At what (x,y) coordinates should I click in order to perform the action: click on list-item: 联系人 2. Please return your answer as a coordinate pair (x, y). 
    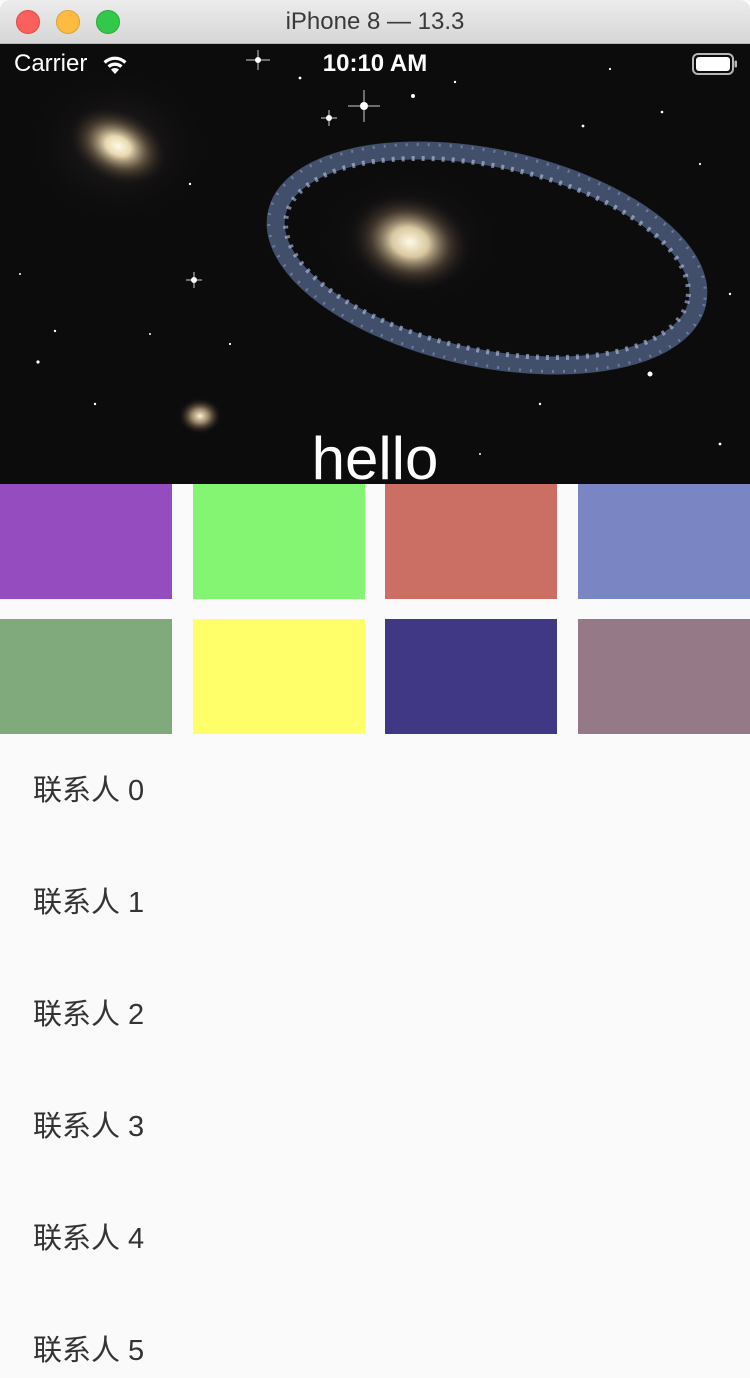
    Looking at the image, I should click on (375, 1013).